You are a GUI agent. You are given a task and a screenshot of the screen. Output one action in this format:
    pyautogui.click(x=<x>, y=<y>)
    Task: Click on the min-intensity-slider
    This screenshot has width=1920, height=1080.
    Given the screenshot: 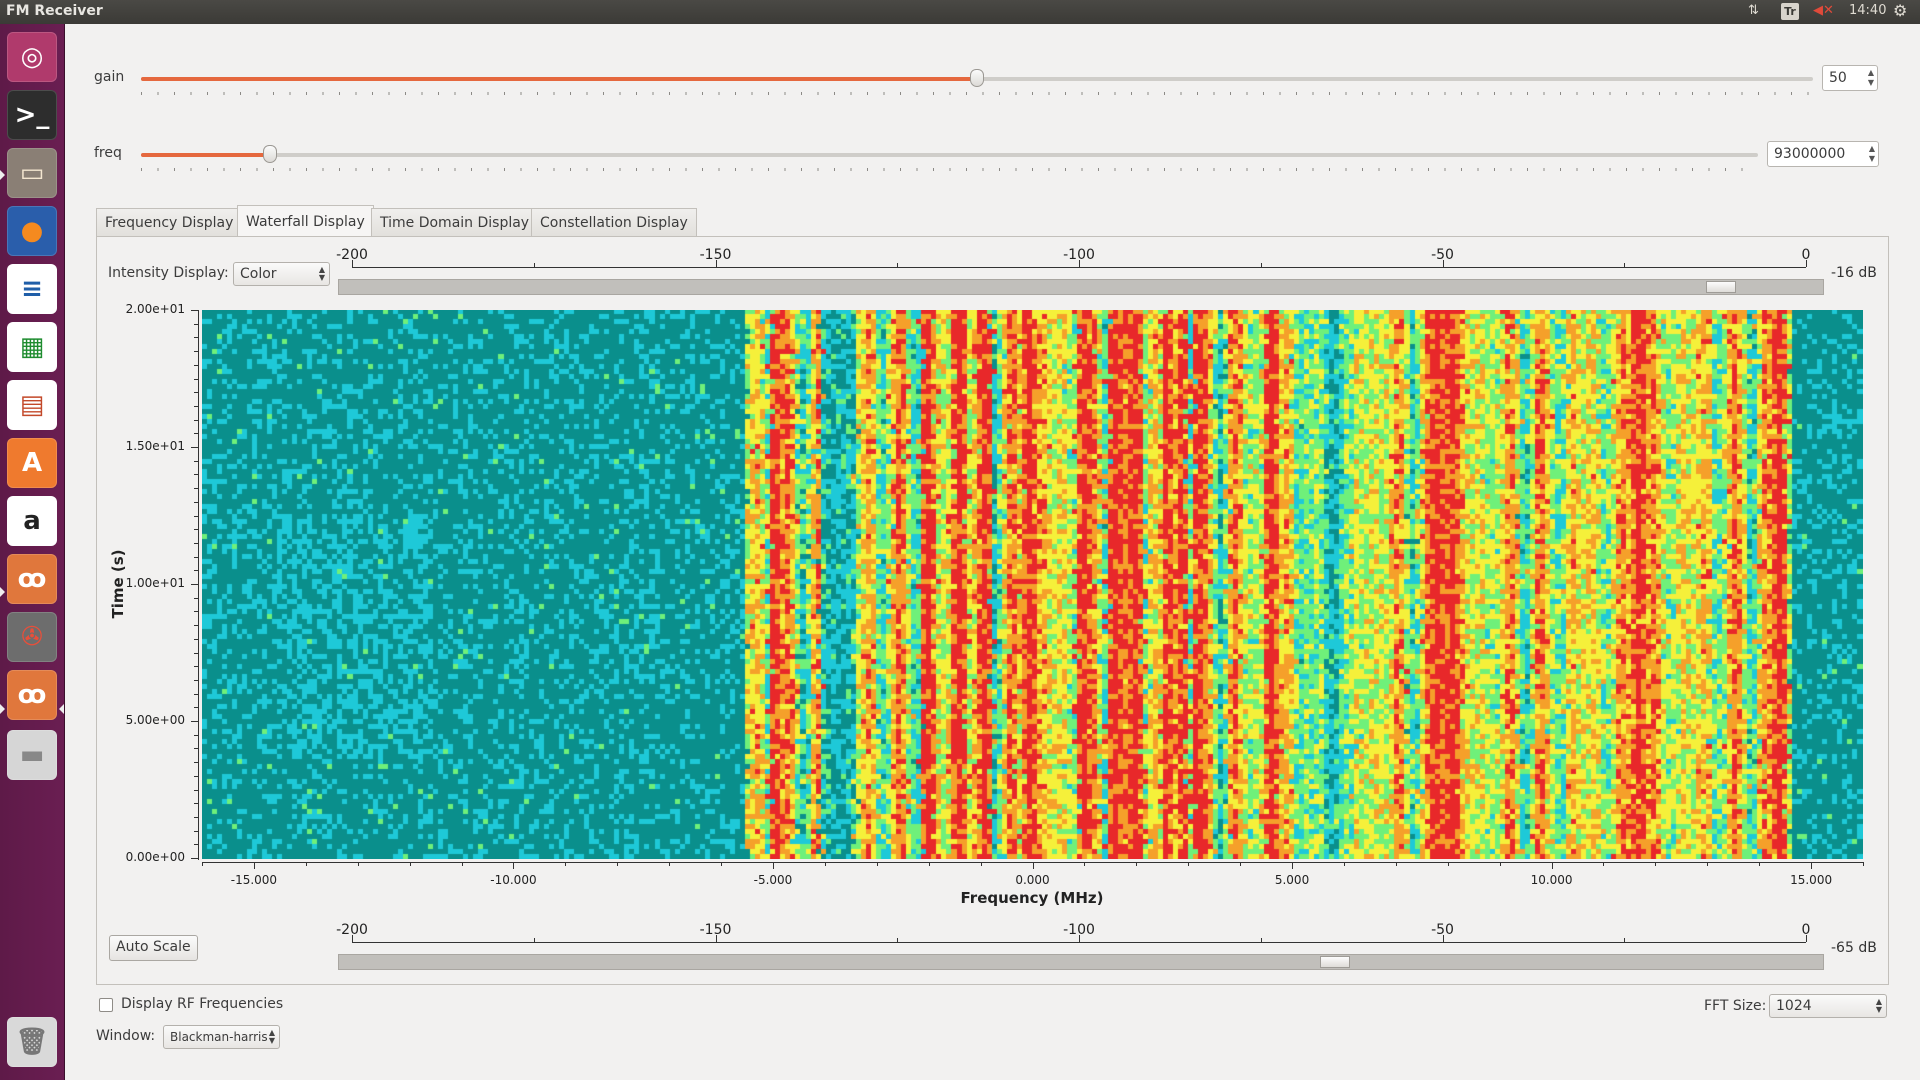 What is the action you would take?
    pyautogui.click(x=1081, y=962)
    